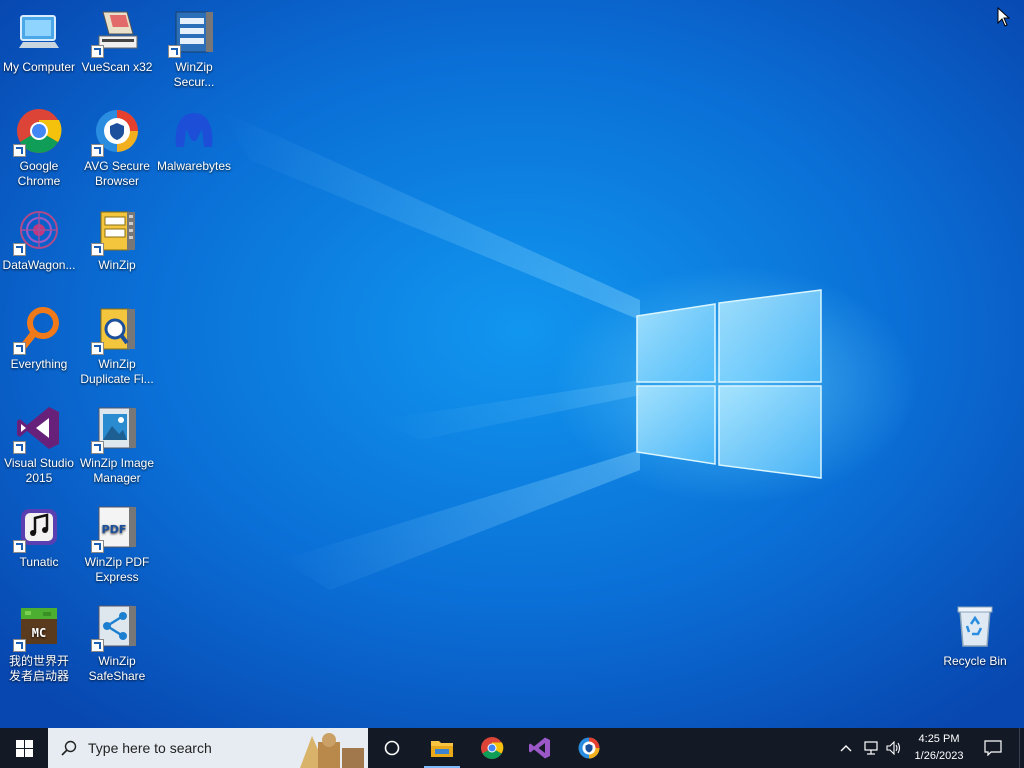 The image size is (1024, 768). What do you see at coordinates (939, 756) in the screenshot?
I see `clock-date: 1/26/2023` at bounding box center [939, 756].